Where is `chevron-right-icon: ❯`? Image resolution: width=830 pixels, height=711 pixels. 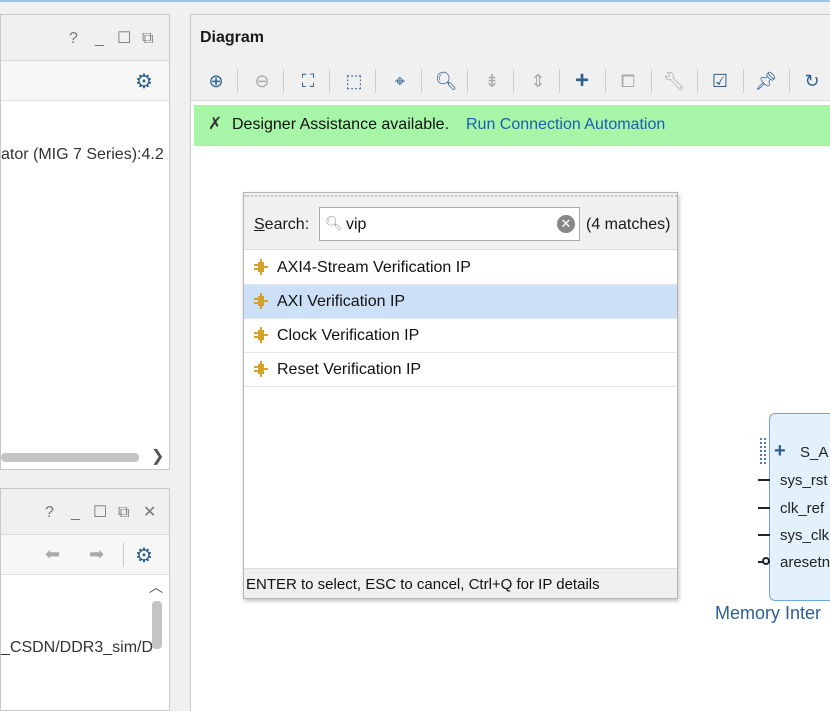 chevron-right-icon: ❯ is located at coordinates (157, 456).